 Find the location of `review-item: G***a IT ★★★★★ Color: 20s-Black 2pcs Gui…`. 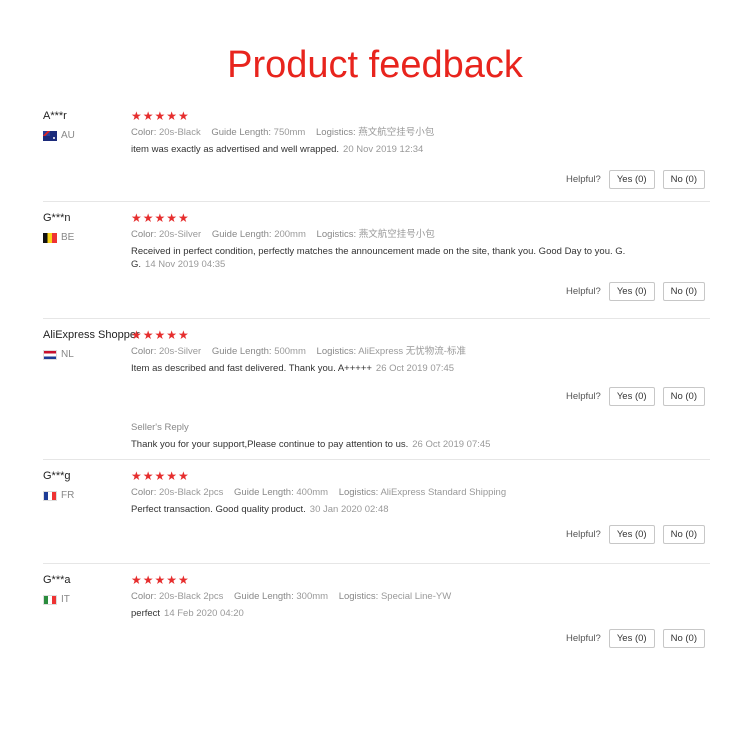

review-item: G***a IT ★★★★★ Color: 20s-Black 2pcs Gui… is located at coordinates (376, 616).